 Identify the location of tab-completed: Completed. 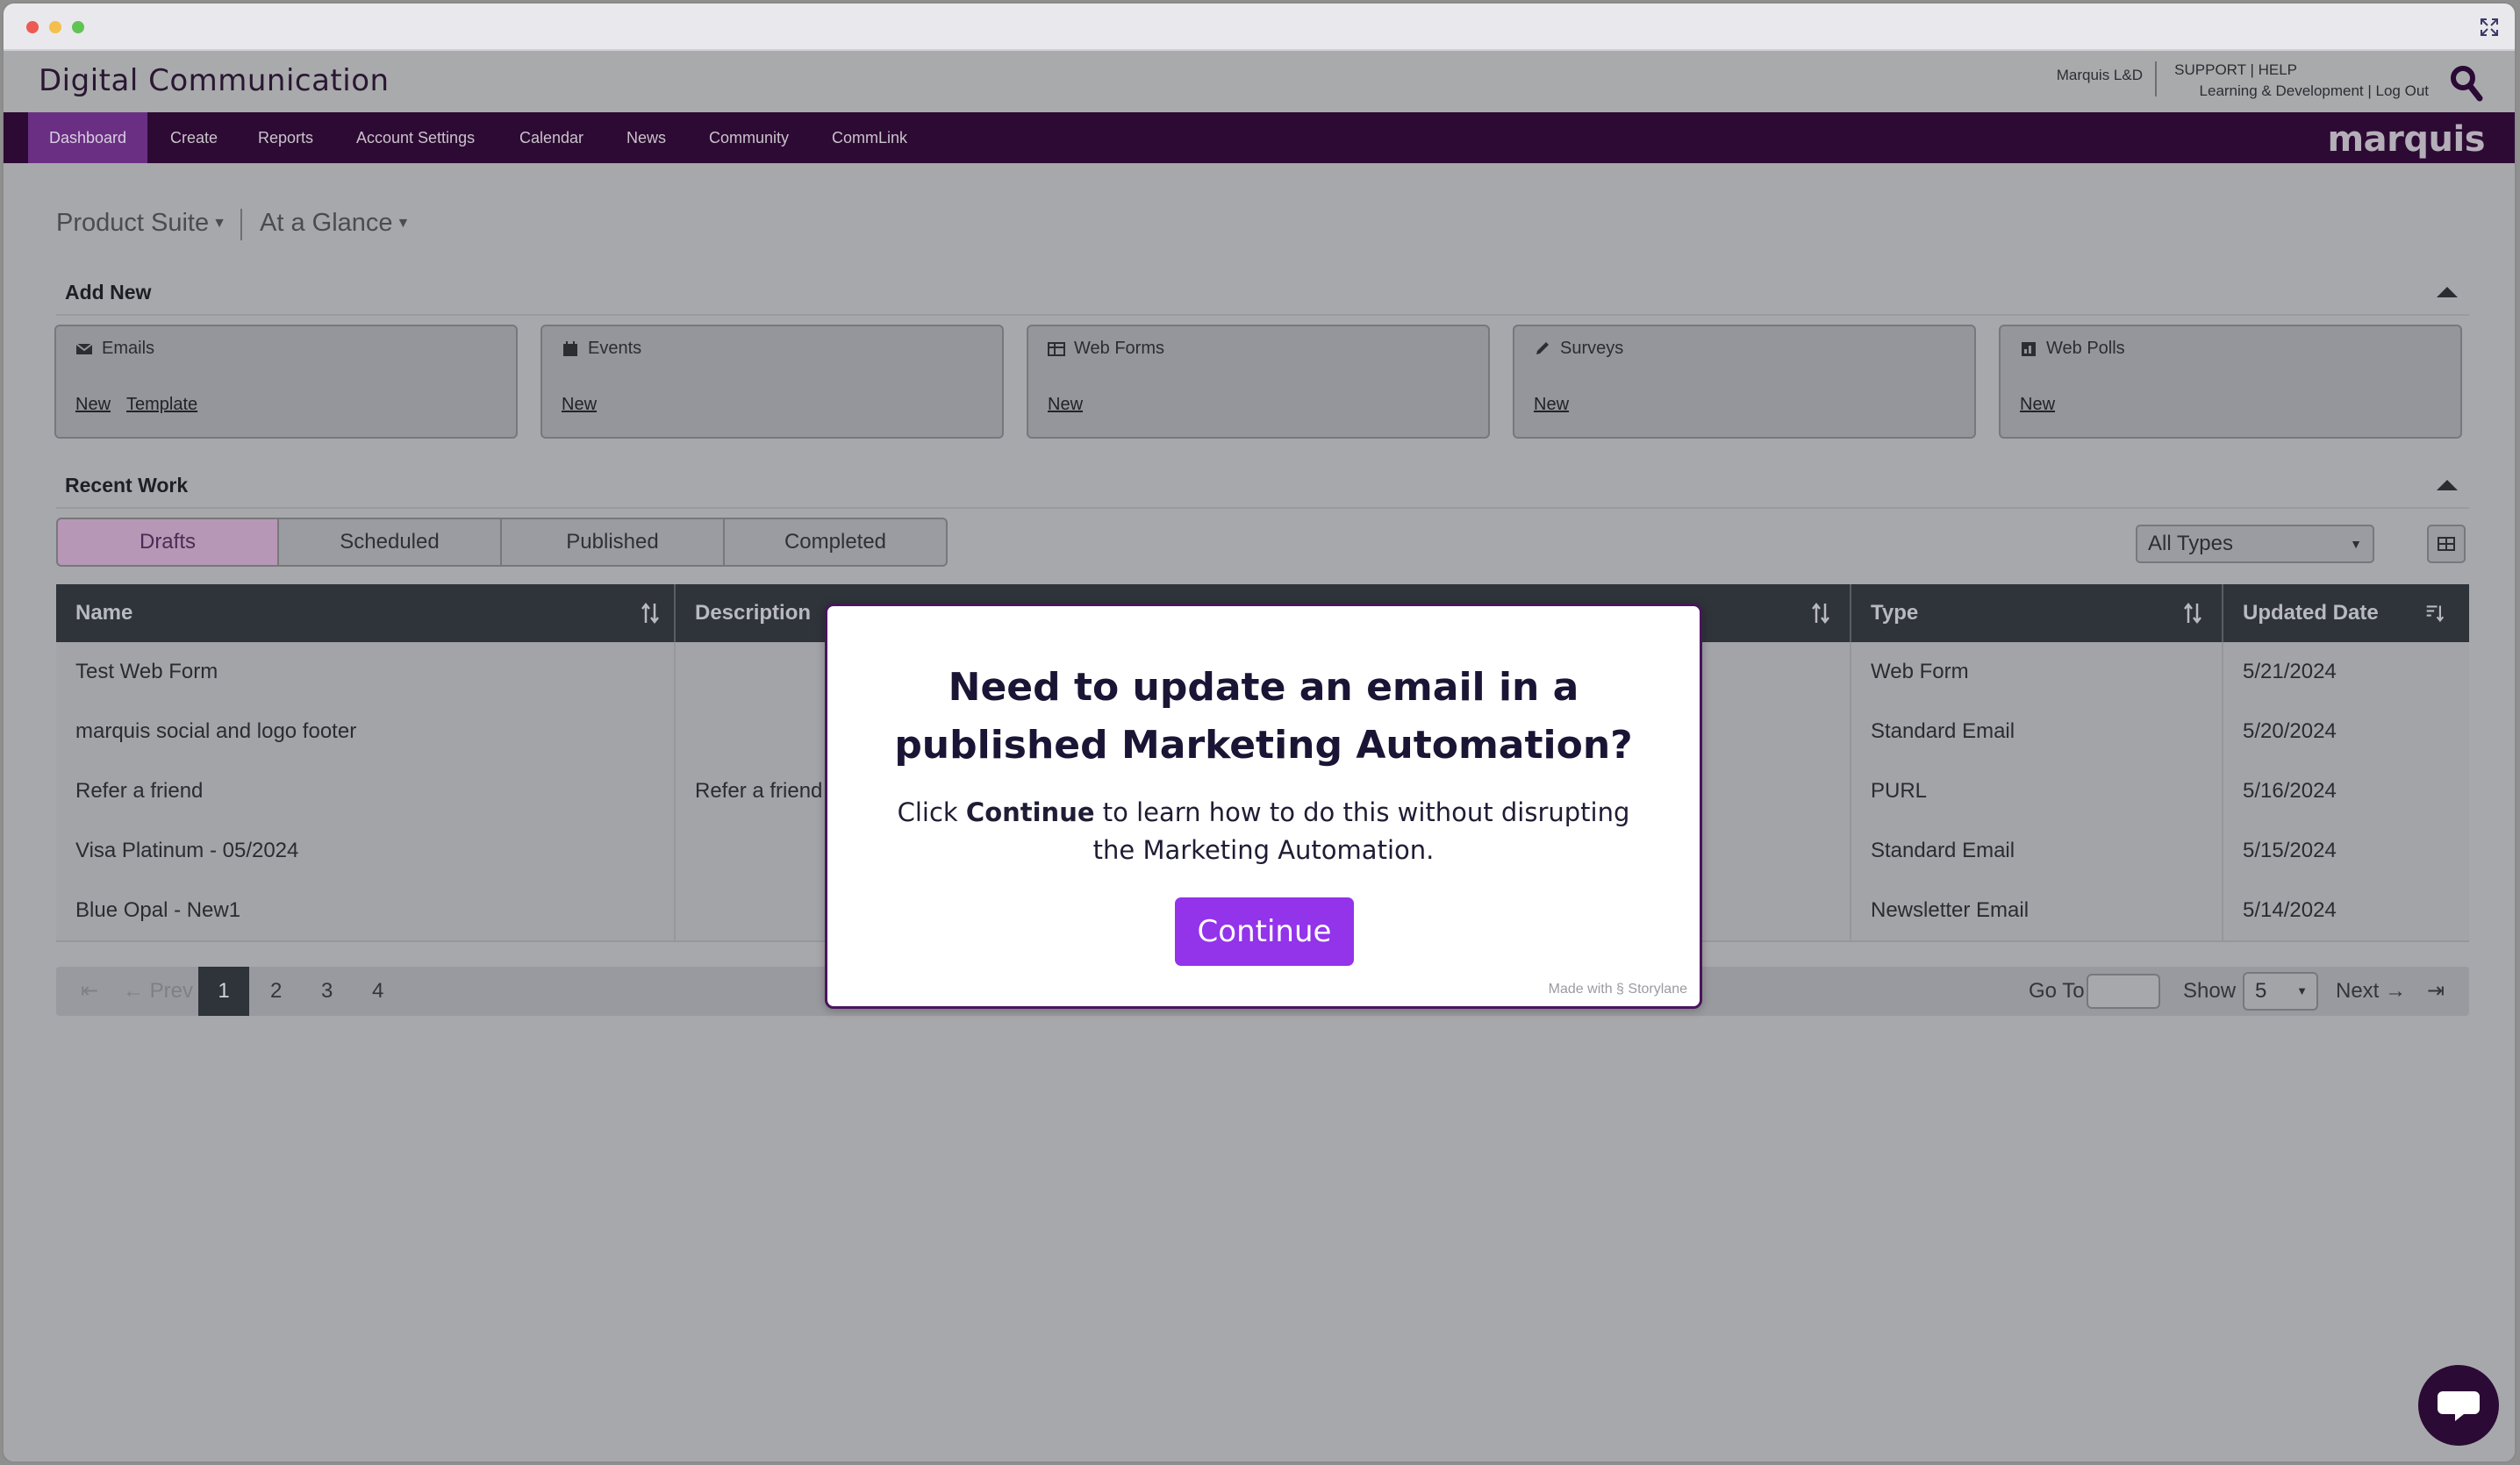
(836, 543).